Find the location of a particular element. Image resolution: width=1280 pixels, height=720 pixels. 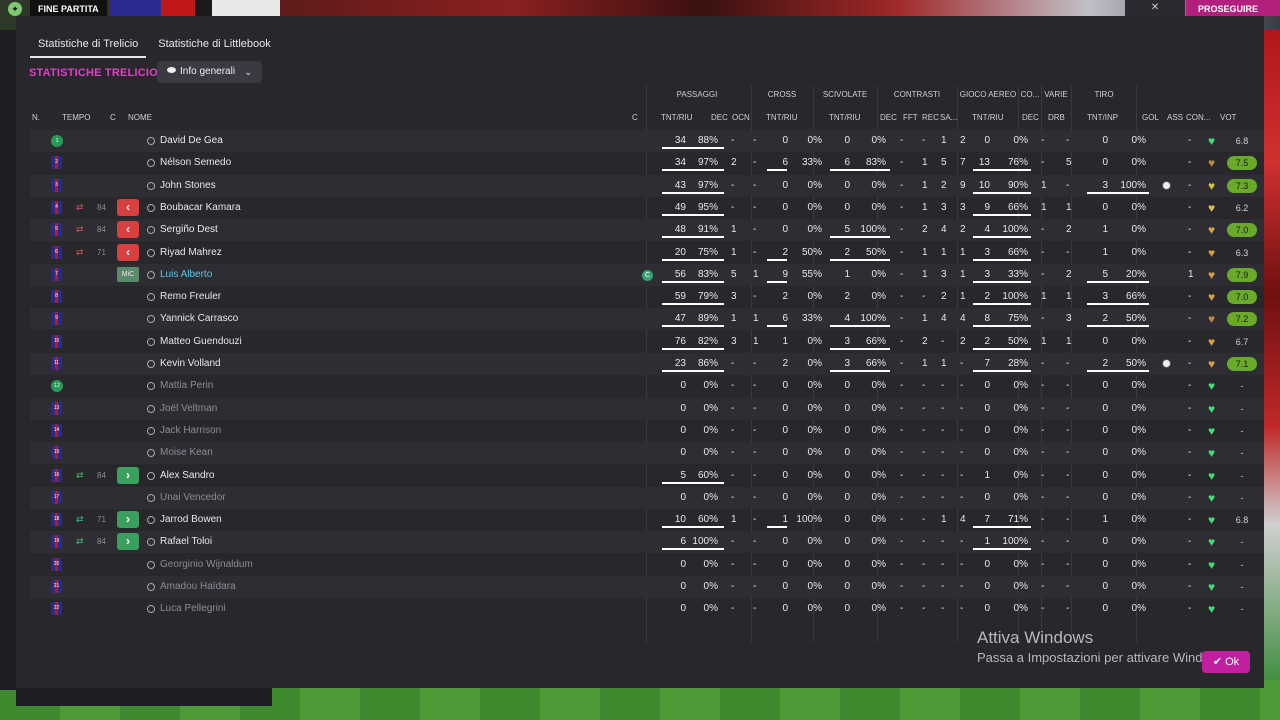

col-cross-tnt: TNT/RIU is located at coordinates (782, 117).